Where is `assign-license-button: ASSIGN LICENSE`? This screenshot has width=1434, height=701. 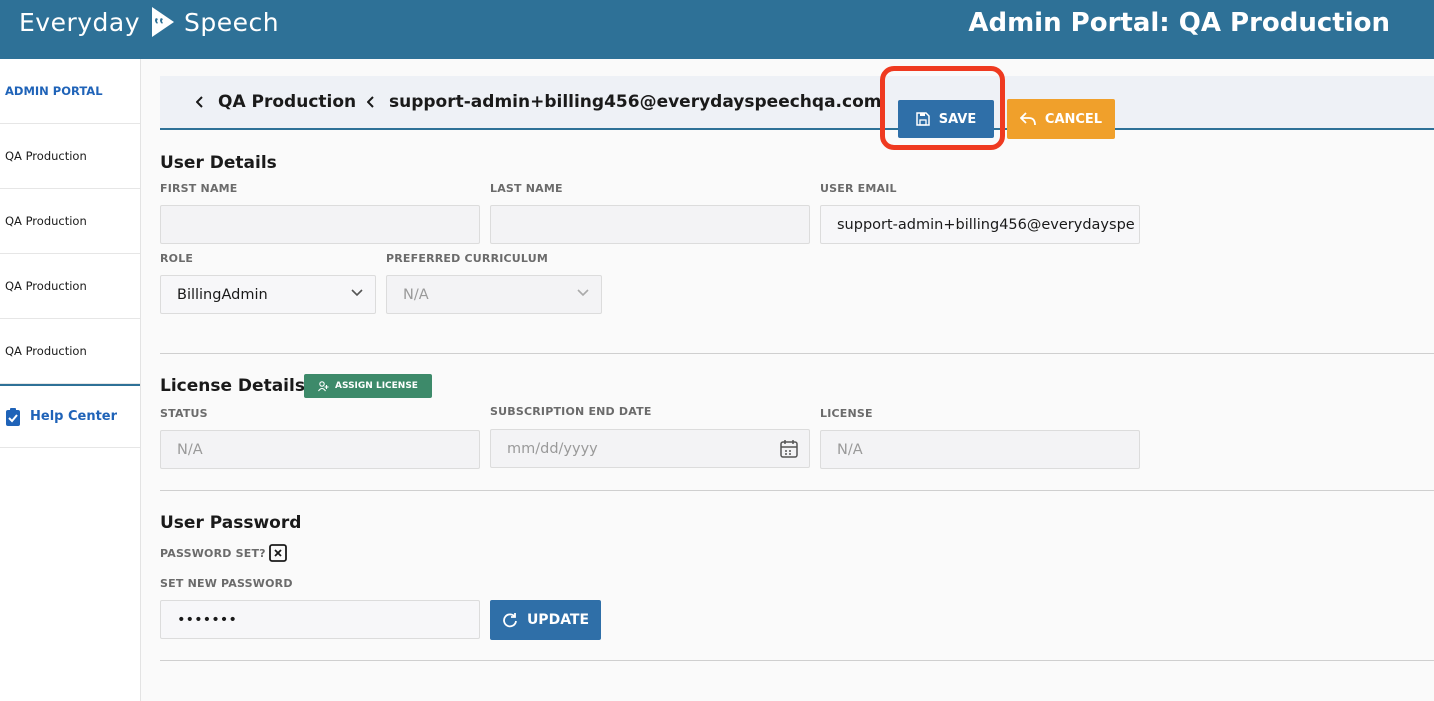
assign-license-button: ASSIGN LICENSE is located at coordinates (368, 386).